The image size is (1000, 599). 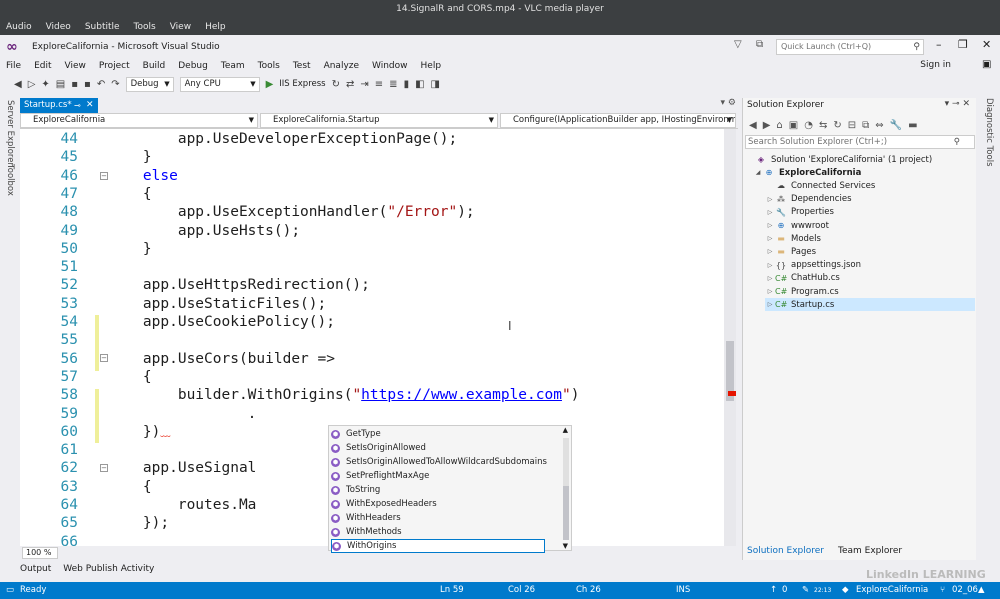 I want to click on diagnostic-tools-tab: Diagnostic Tools, so click(x=989, y=132).